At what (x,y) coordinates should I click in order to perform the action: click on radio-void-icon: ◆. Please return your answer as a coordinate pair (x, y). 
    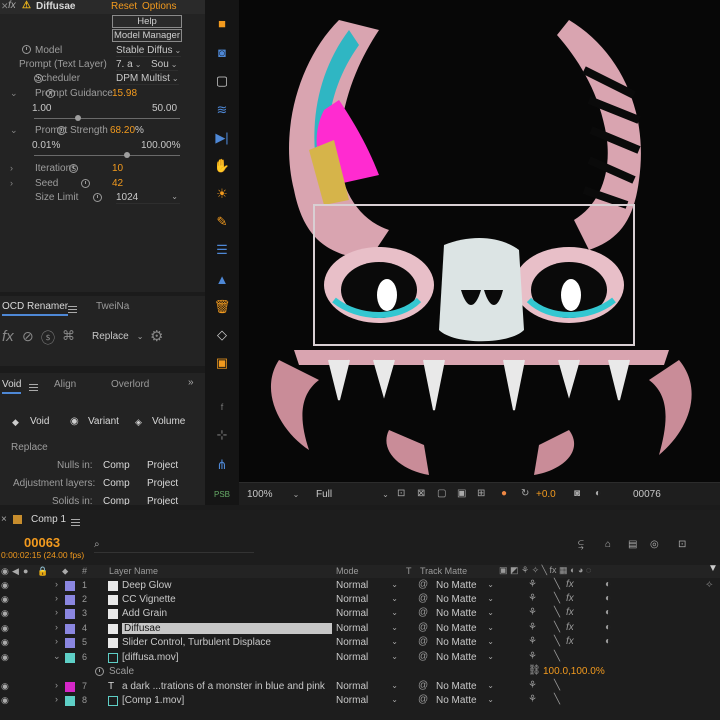
    Looking at the image, I should click on (15, 422).